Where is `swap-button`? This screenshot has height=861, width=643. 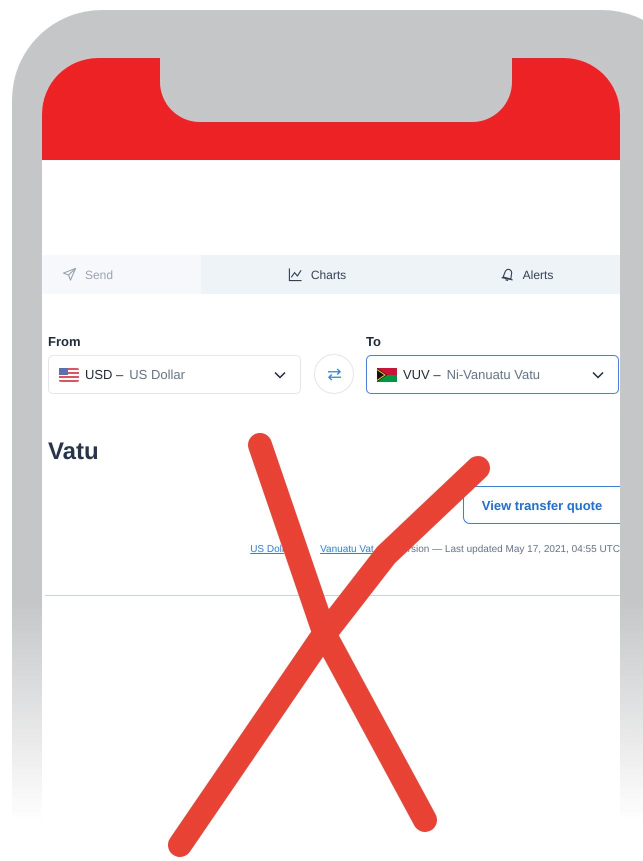
swap-button is located at coordinates (334, 374).